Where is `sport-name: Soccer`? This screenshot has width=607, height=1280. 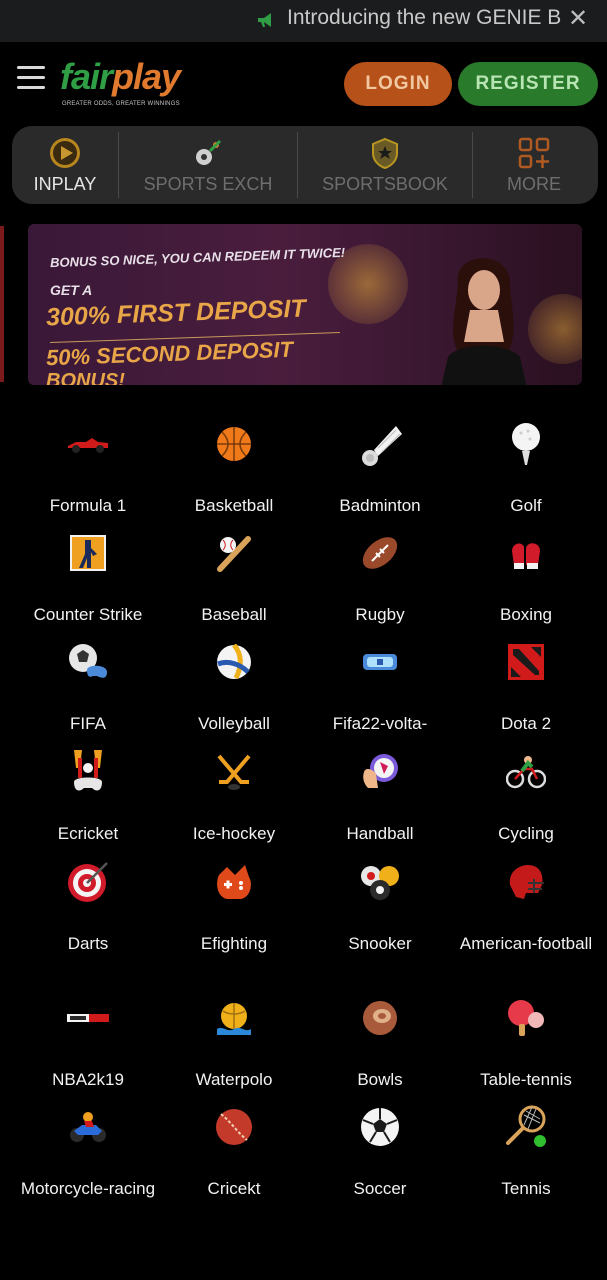 sport-name: Soccer is located at coordinates (380, 1188).